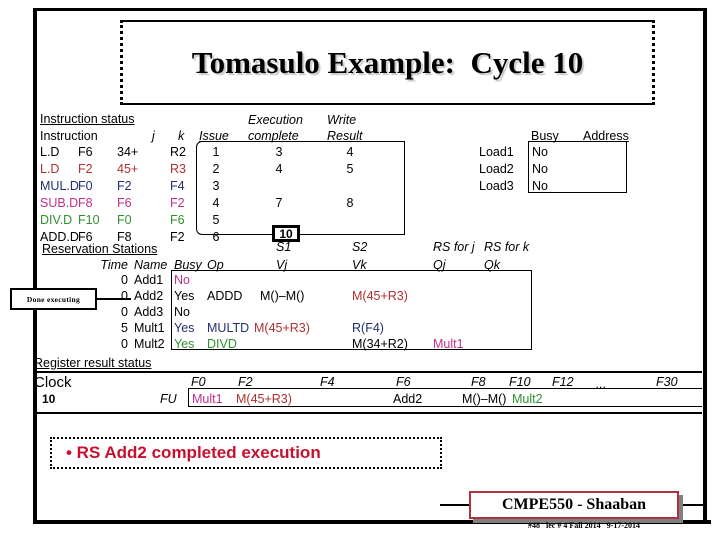 Image resolution: width=720 pixels, height=540 pixels. I want to click on table-row-dest: F0, so click(85, 186).